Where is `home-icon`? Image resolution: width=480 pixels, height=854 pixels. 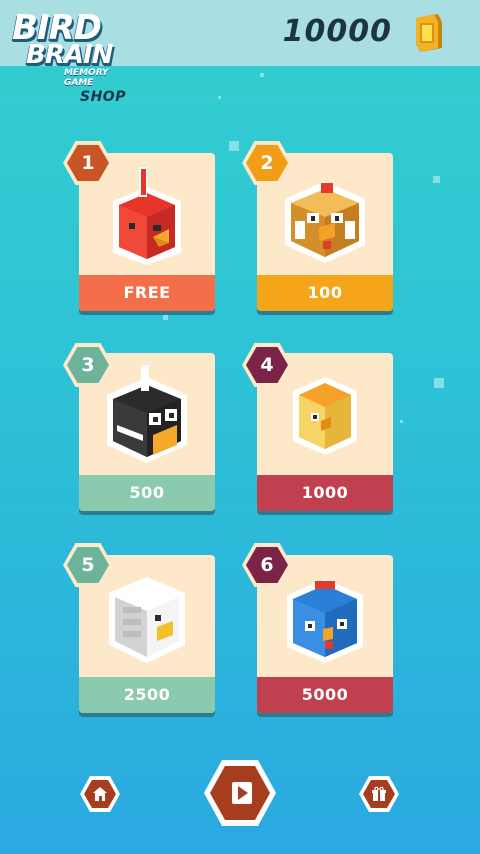 home-icon is located at coordinates (100, 794).